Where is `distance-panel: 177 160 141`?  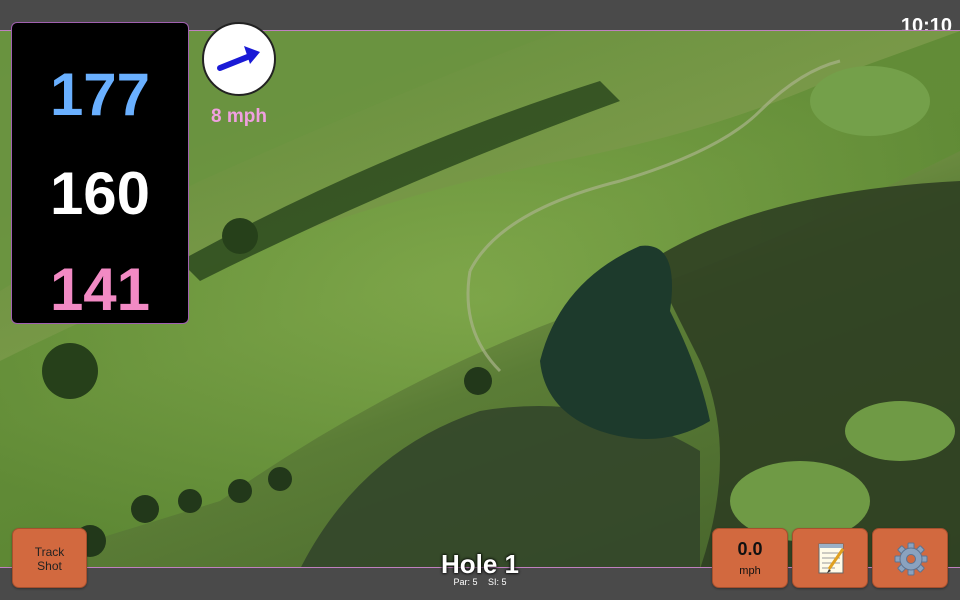
distance-panel: 177 160 141 is located at coordinates (100, 173).